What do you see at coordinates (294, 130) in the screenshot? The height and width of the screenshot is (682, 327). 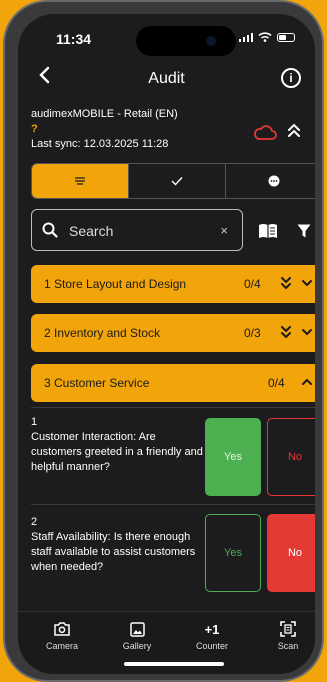 I see `collapse-header-icon` at bounding box center [294, 130].